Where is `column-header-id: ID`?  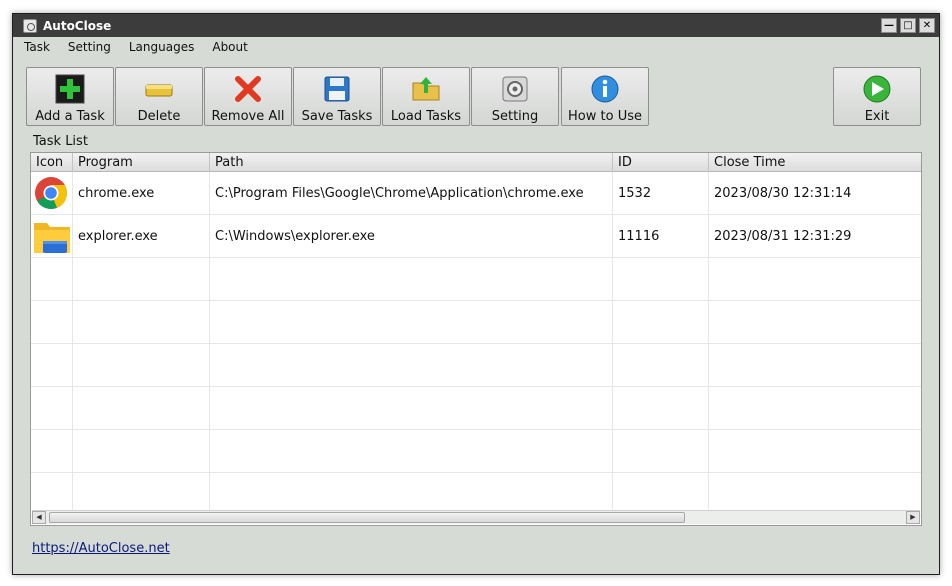 column-header-id: ID is located at coordinates (661, 162).